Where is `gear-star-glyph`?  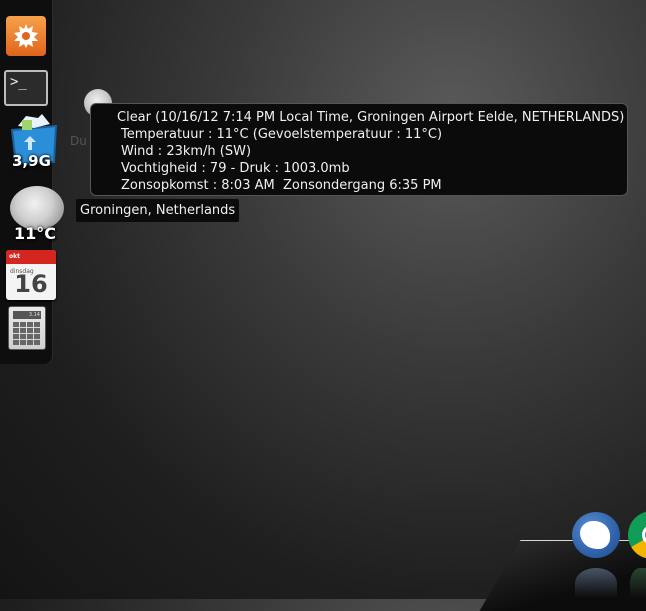
gear-star-glyph is located at coordinates (26, 36).